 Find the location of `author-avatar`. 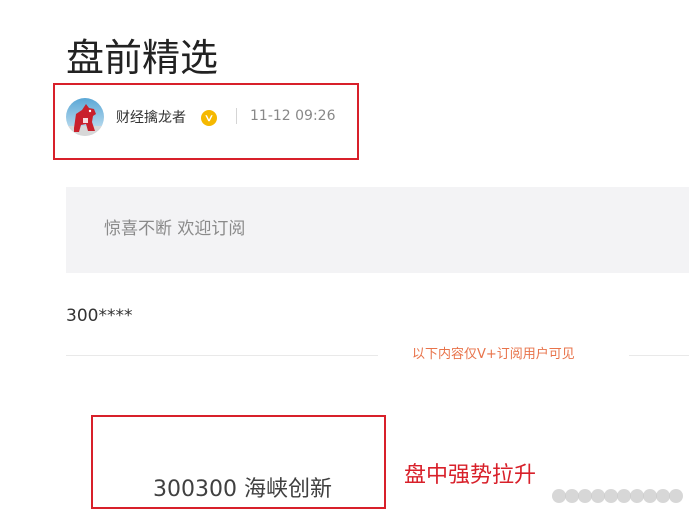

author-avatar is located at coordinates (85, 117).